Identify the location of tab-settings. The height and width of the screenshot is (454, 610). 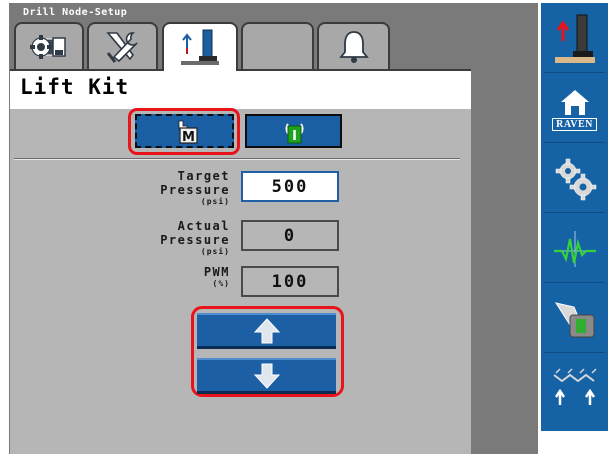
(49, 45).